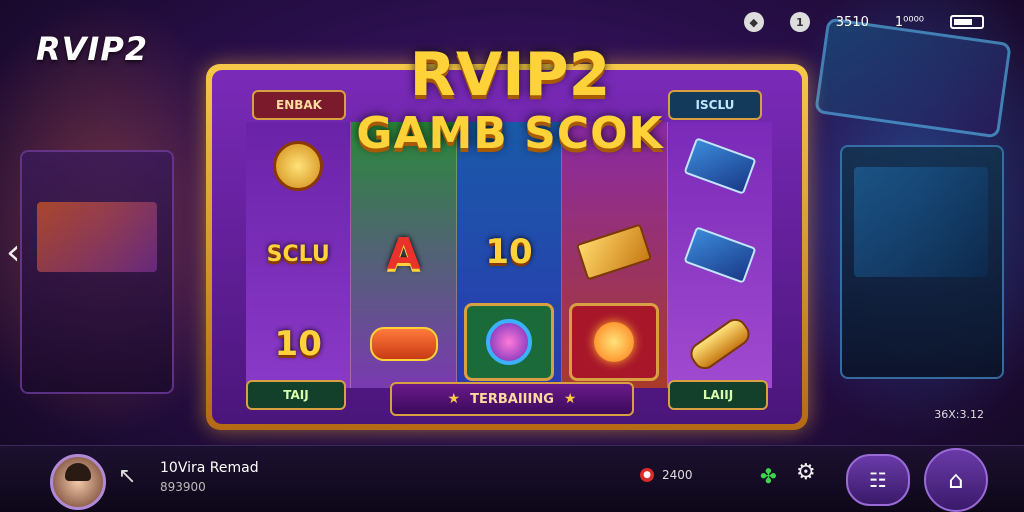 The width and height of the screenshot is (1024, 512). What do you see at coordinates (92, 49) in the screenshot?
I see `brand-logo: RVIP2` at bounding box center [92, 49].